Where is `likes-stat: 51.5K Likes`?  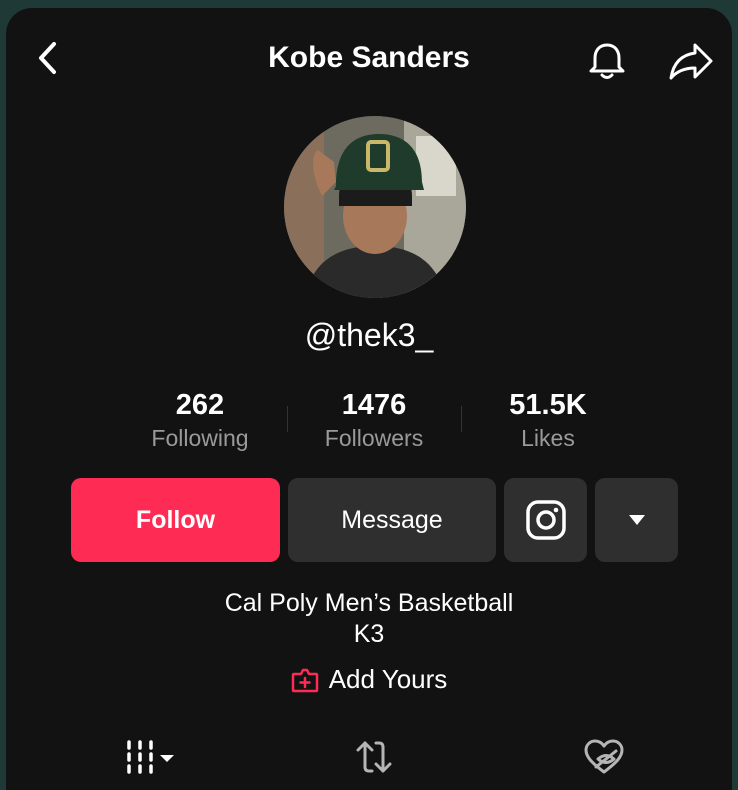
likes-stat: 51.5K Likes is located at coordinates (548, 421).